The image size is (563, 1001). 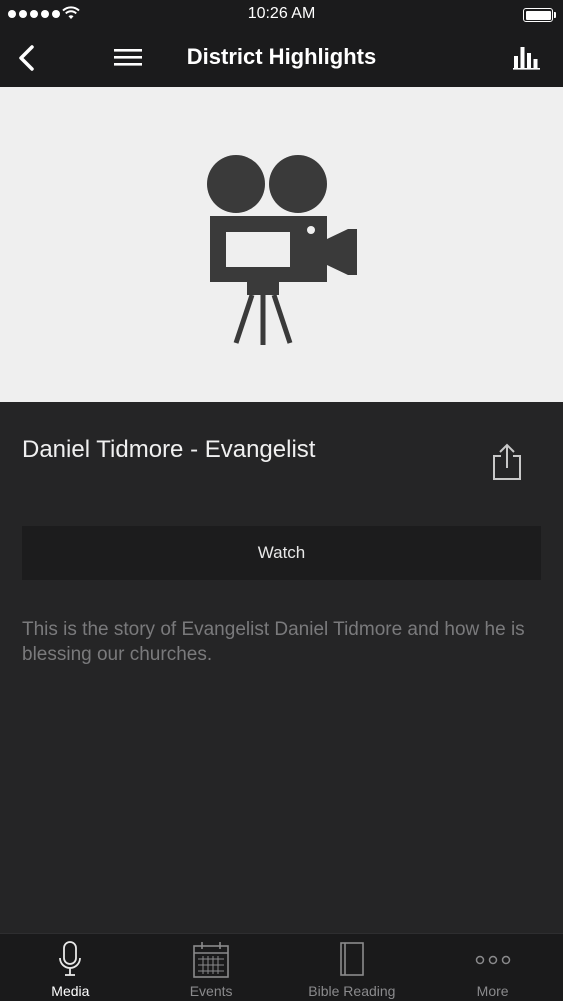 I want to click on navigation-bar: District Highlights, so click(x=281, y=58).